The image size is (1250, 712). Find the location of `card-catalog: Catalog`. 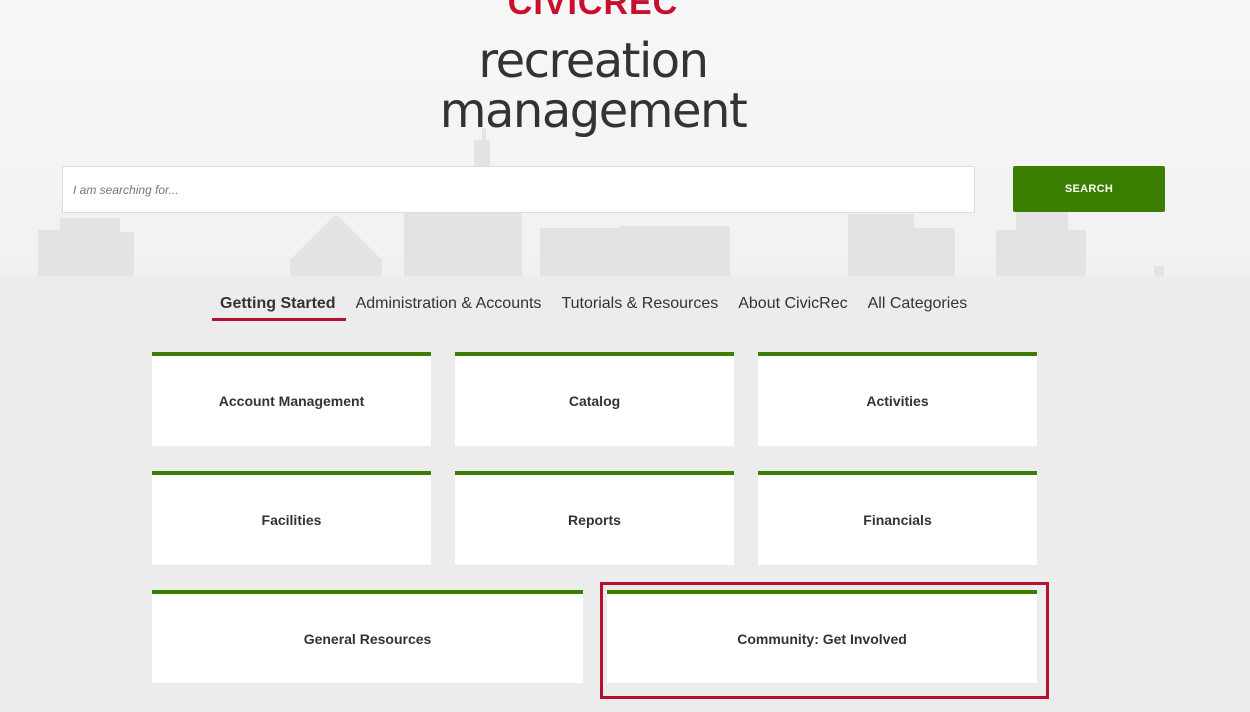

card-catalog: Catalog is located at coordinates (594, 399).